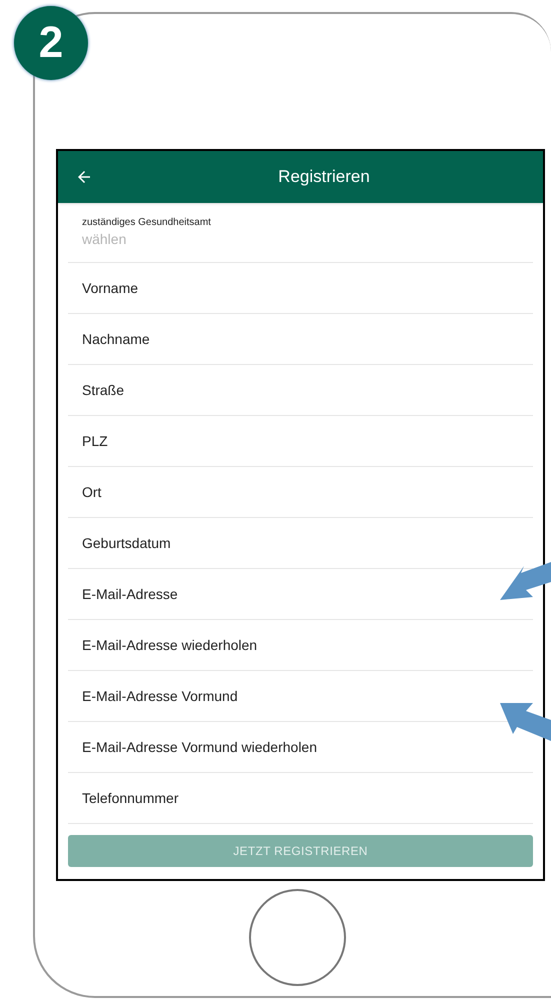  I want to click on step-badge: 2, so click(51, 43).